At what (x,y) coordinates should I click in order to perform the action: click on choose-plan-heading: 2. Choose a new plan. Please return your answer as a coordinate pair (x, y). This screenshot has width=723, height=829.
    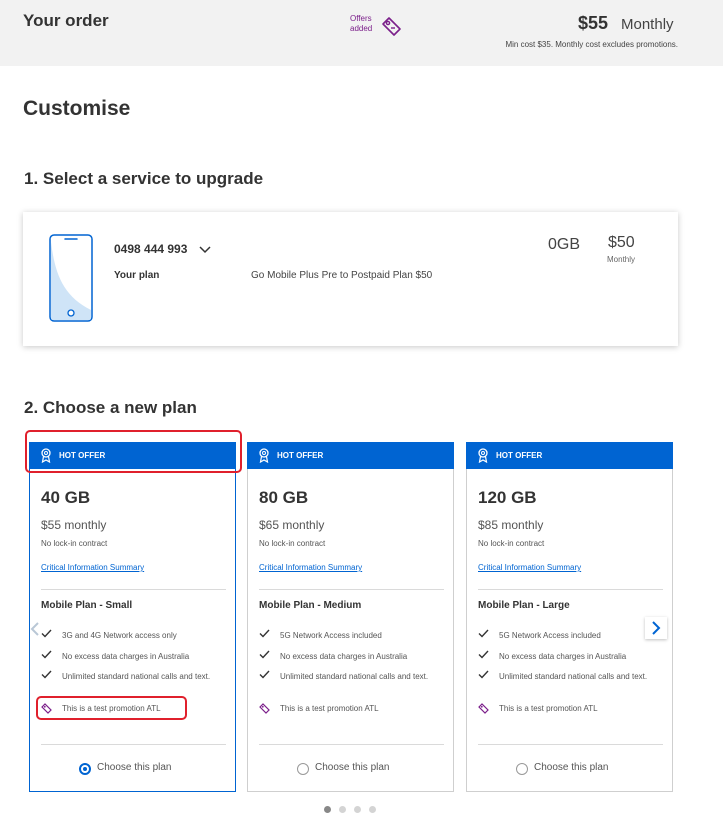
    Looking at the image, I should click on (110, 407).